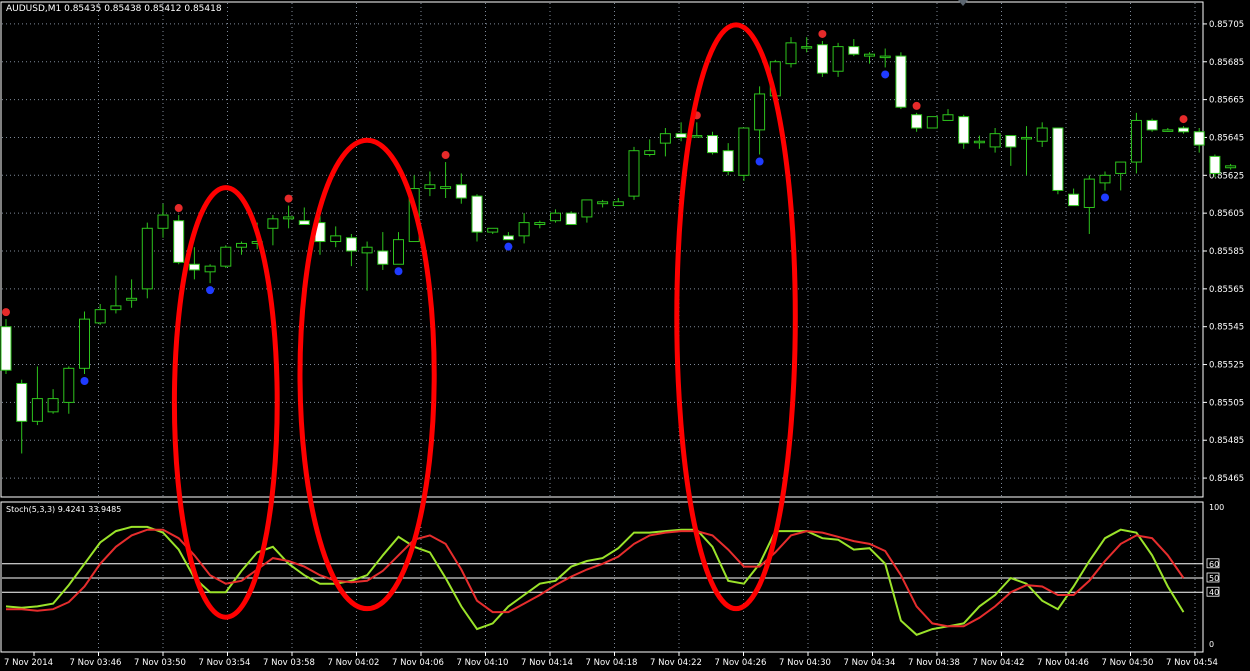 The height and width of the screenshot is (671, 1250). Describe the element at coordinates (1226, 441) in the screenshot. I see `y-tick-label: 0.85485` at that location.